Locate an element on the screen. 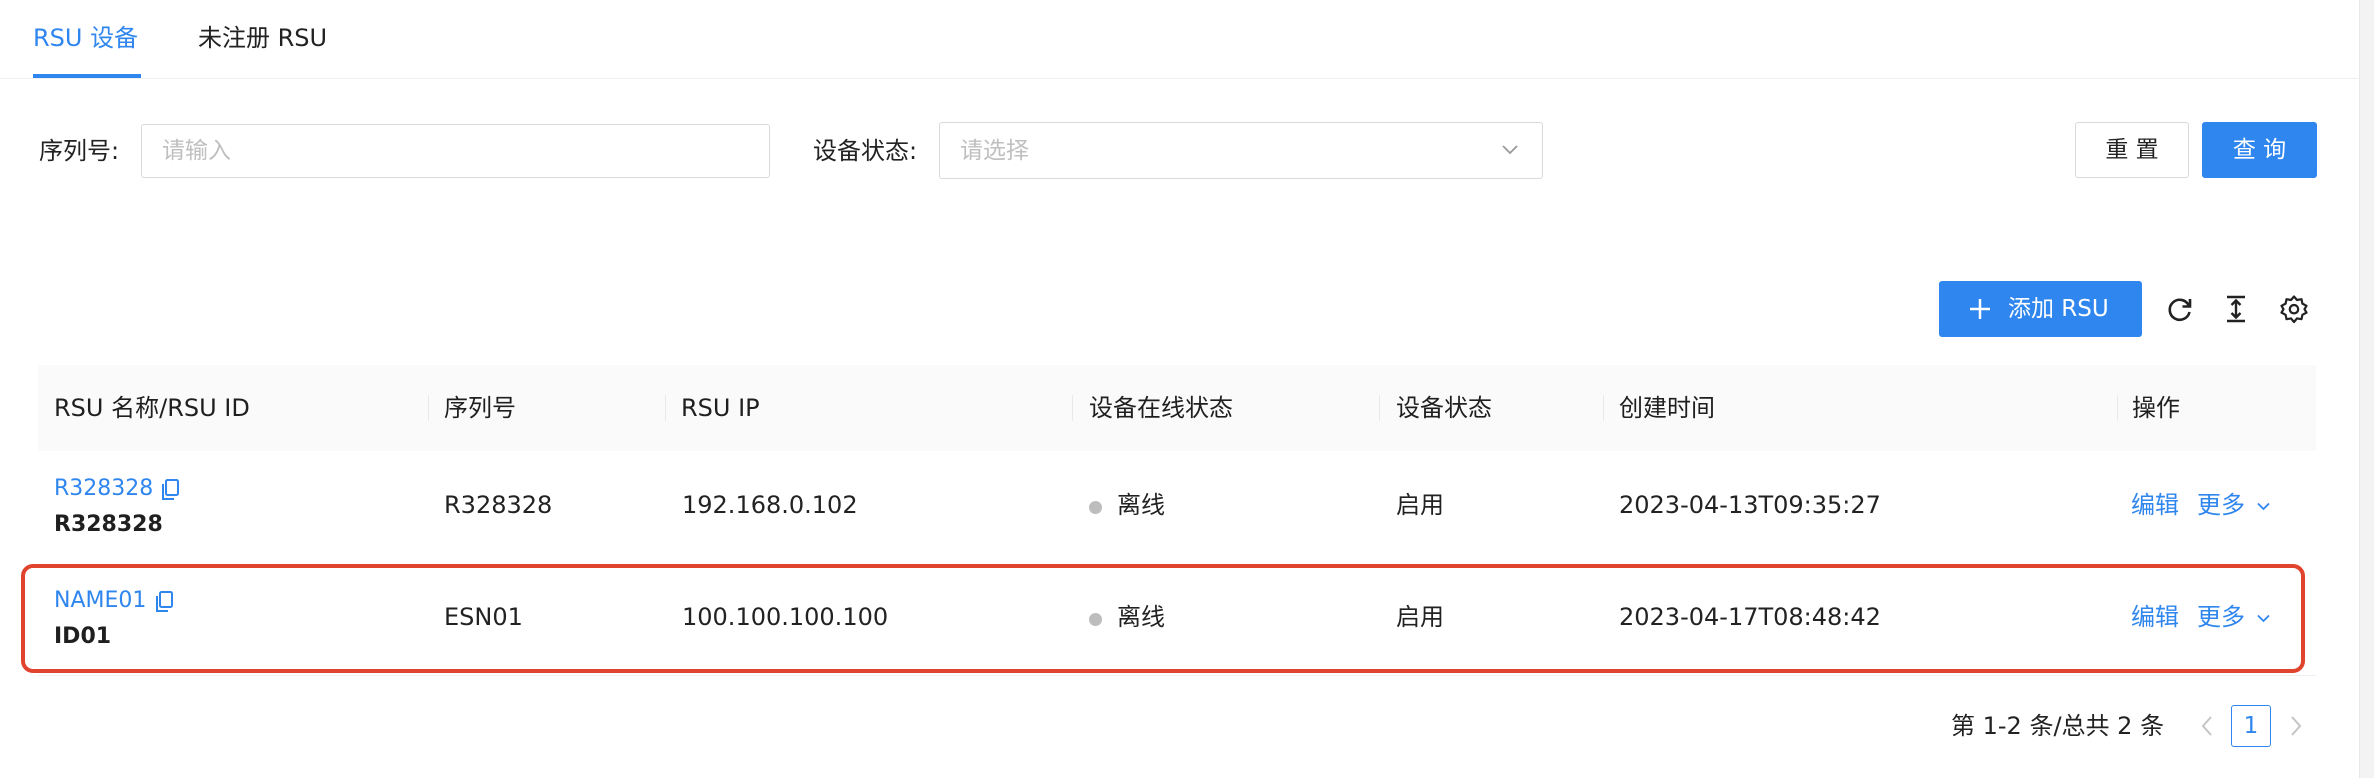 The image size is (2374, 778). created-time-cell: 2023-04-17T08:48:42 is located at coordinates (1750, 617).